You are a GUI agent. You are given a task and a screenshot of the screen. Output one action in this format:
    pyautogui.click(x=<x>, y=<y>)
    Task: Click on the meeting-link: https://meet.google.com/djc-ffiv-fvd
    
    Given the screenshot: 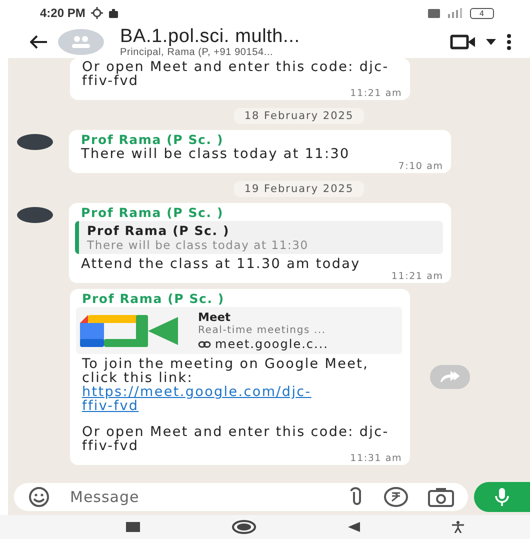 What is the action you would take?
    pyautogui.click(x=207, y=399)
    